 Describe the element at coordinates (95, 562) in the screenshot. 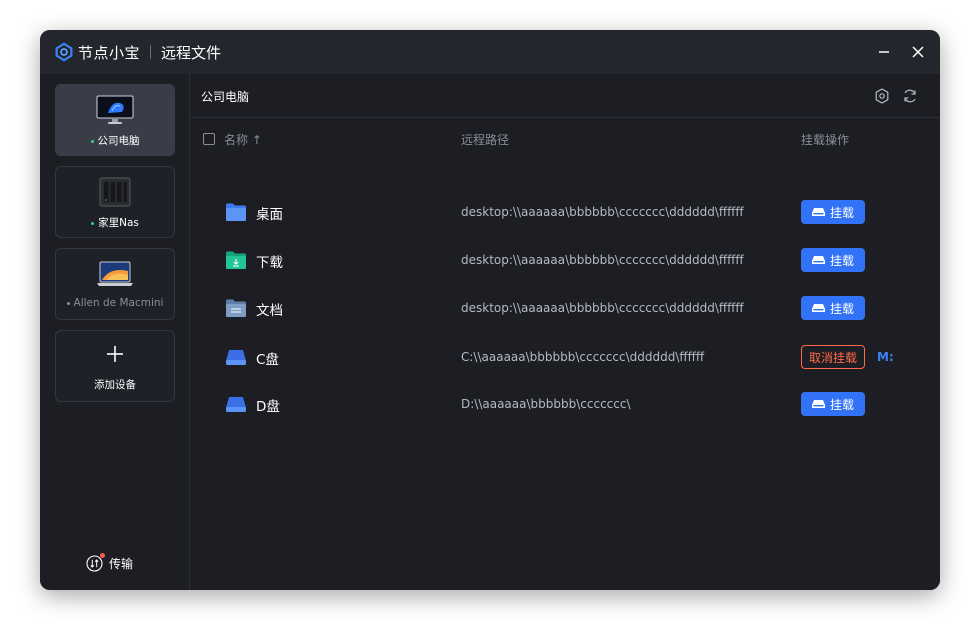

I see `transfer-icon` at that location.